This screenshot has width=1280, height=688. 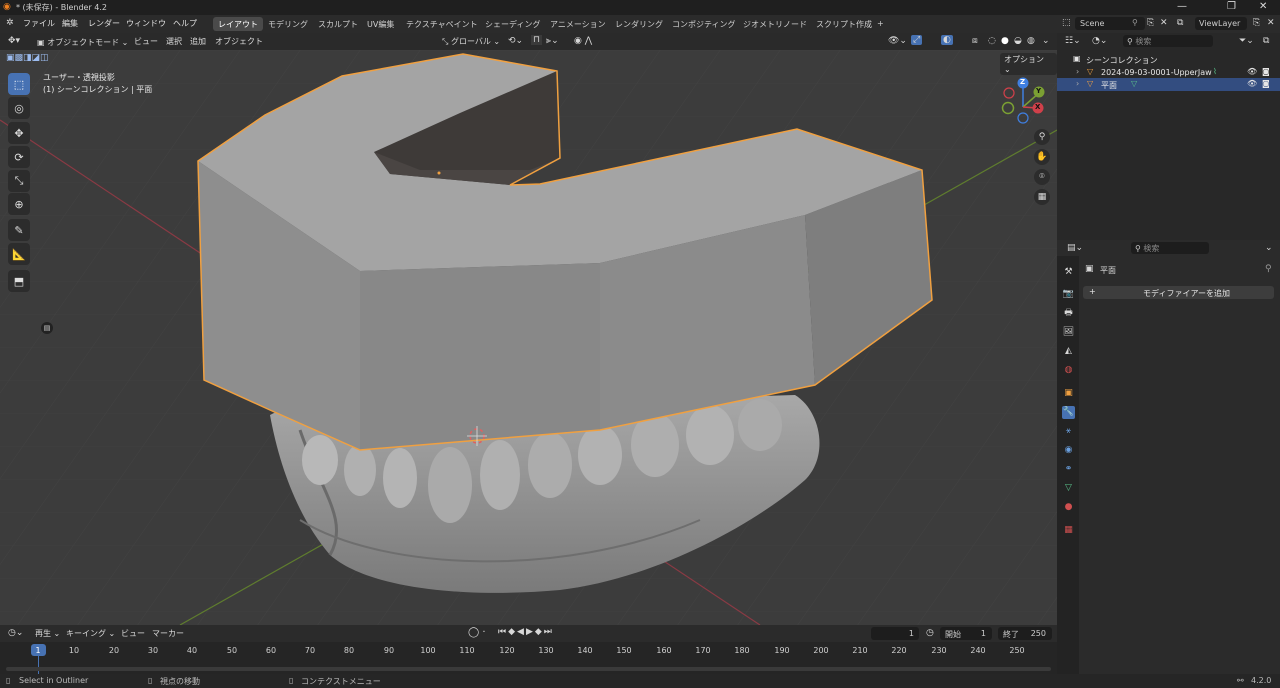 I want to click on pan-hand-icon: ✋, so click(x=1042, y=157).